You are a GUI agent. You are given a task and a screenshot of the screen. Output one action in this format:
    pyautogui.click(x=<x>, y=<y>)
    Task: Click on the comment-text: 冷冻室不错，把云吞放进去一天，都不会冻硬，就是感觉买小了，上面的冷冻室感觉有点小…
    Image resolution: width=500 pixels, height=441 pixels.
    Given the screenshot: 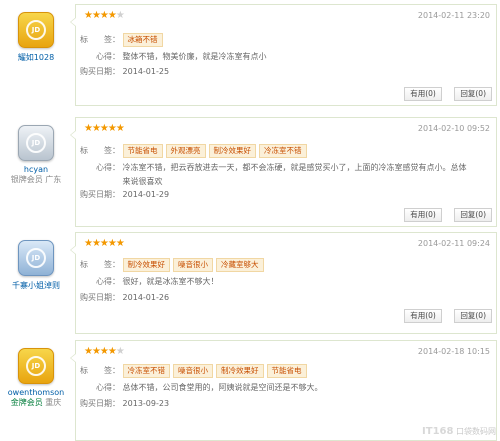 What is the action you would take?
    pyautogui.click(x=294, y=174)
    